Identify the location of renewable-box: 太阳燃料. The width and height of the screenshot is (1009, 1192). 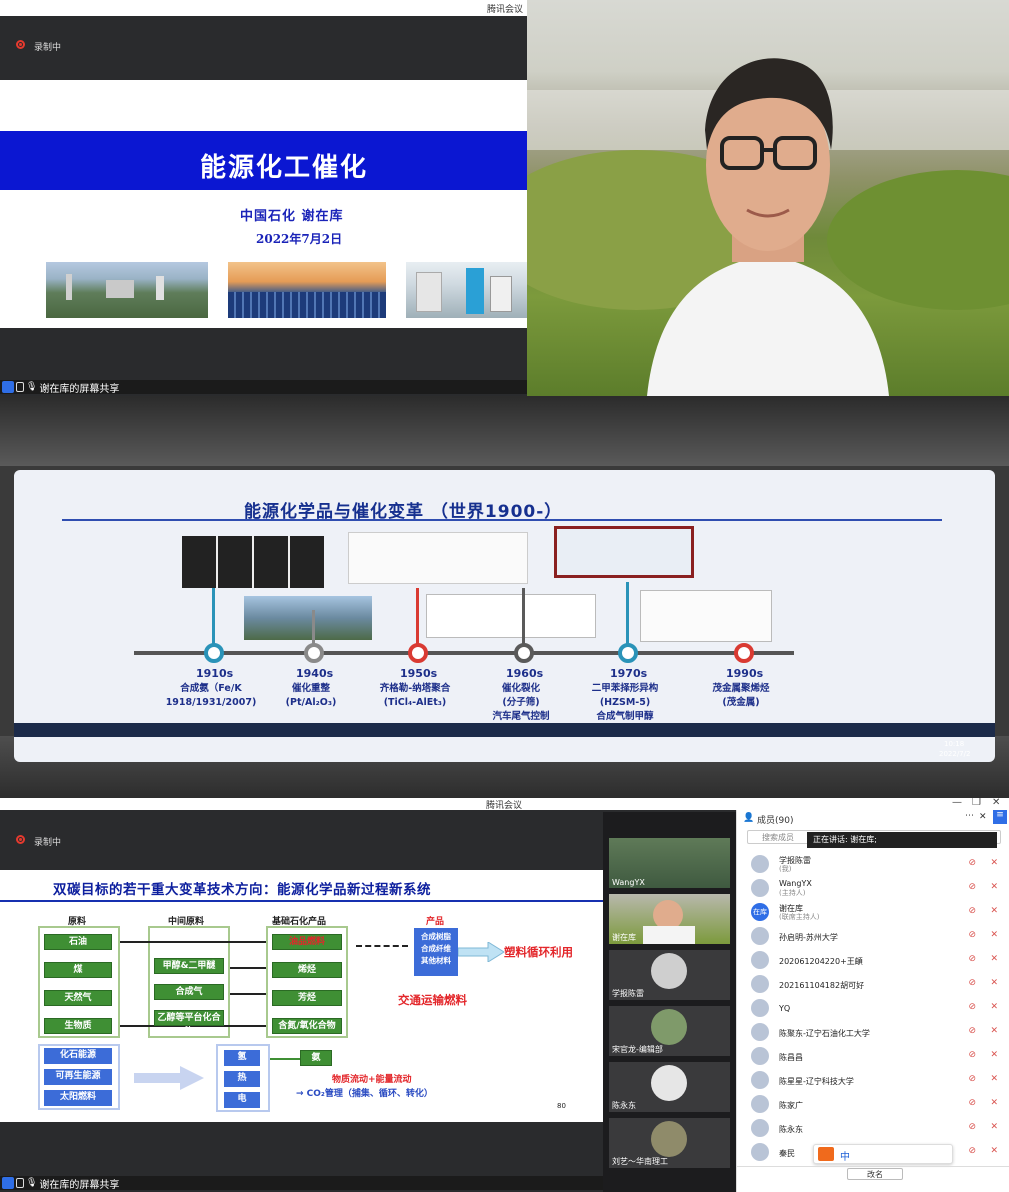
(78, 1098).